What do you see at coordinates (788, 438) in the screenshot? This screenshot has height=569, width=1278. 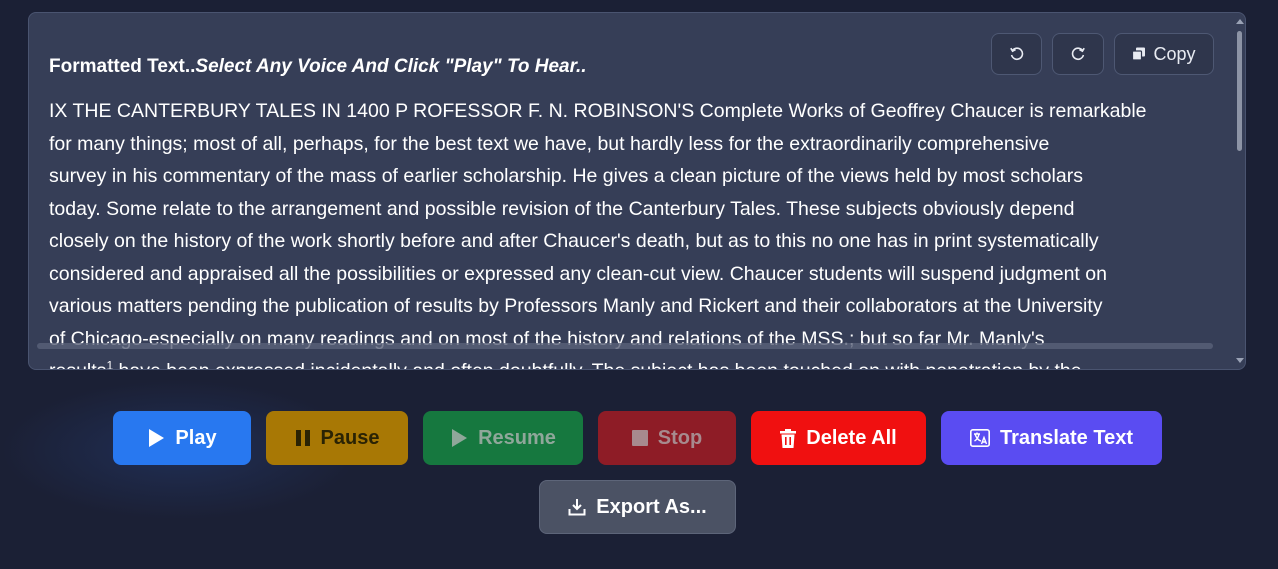 I see `trash-icon` at bounding box center [788, 438].